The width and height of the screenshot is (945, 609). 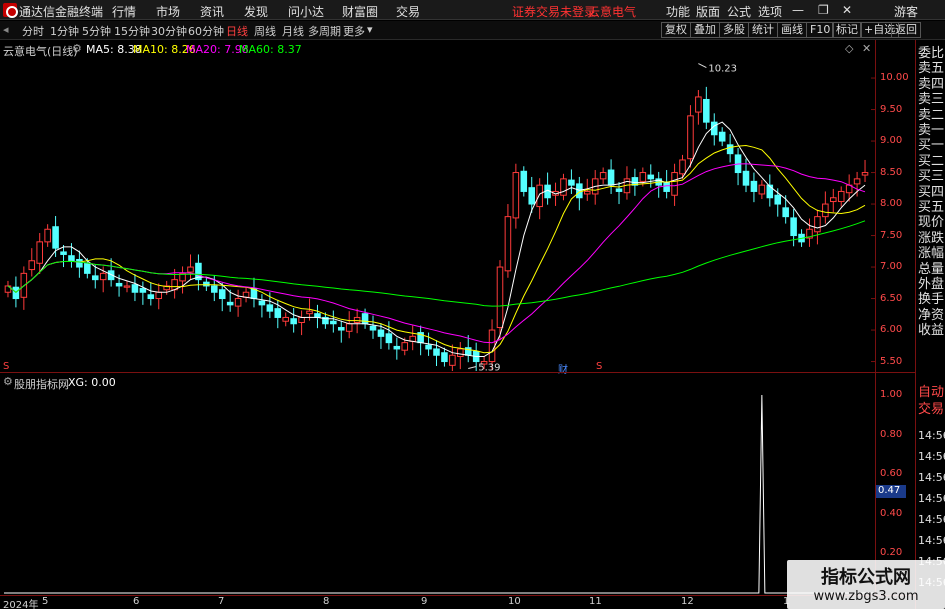 What do you see at coordinates (136, 601) in the screenshot?
I see `date-tick-label: 6` at bounding box center [136, 601].